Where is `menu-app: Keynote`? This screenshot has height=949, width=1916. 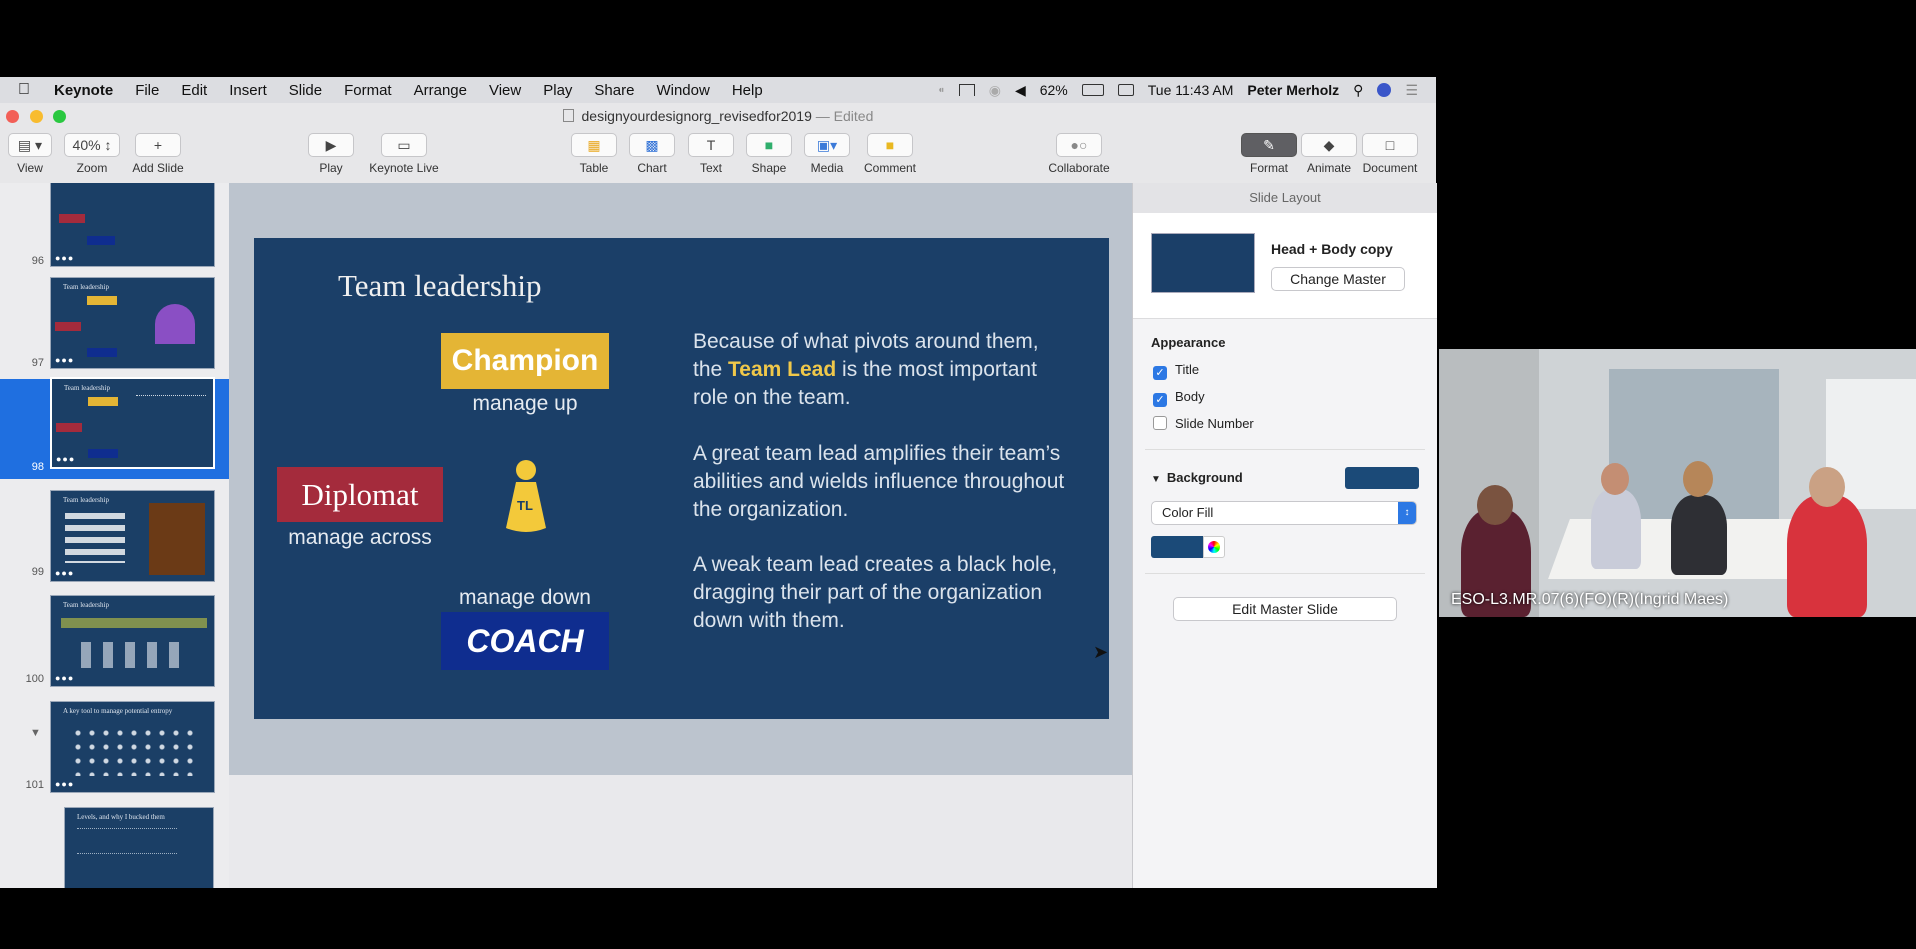
menu-app: Keynote is located at coordinates (83, 90).